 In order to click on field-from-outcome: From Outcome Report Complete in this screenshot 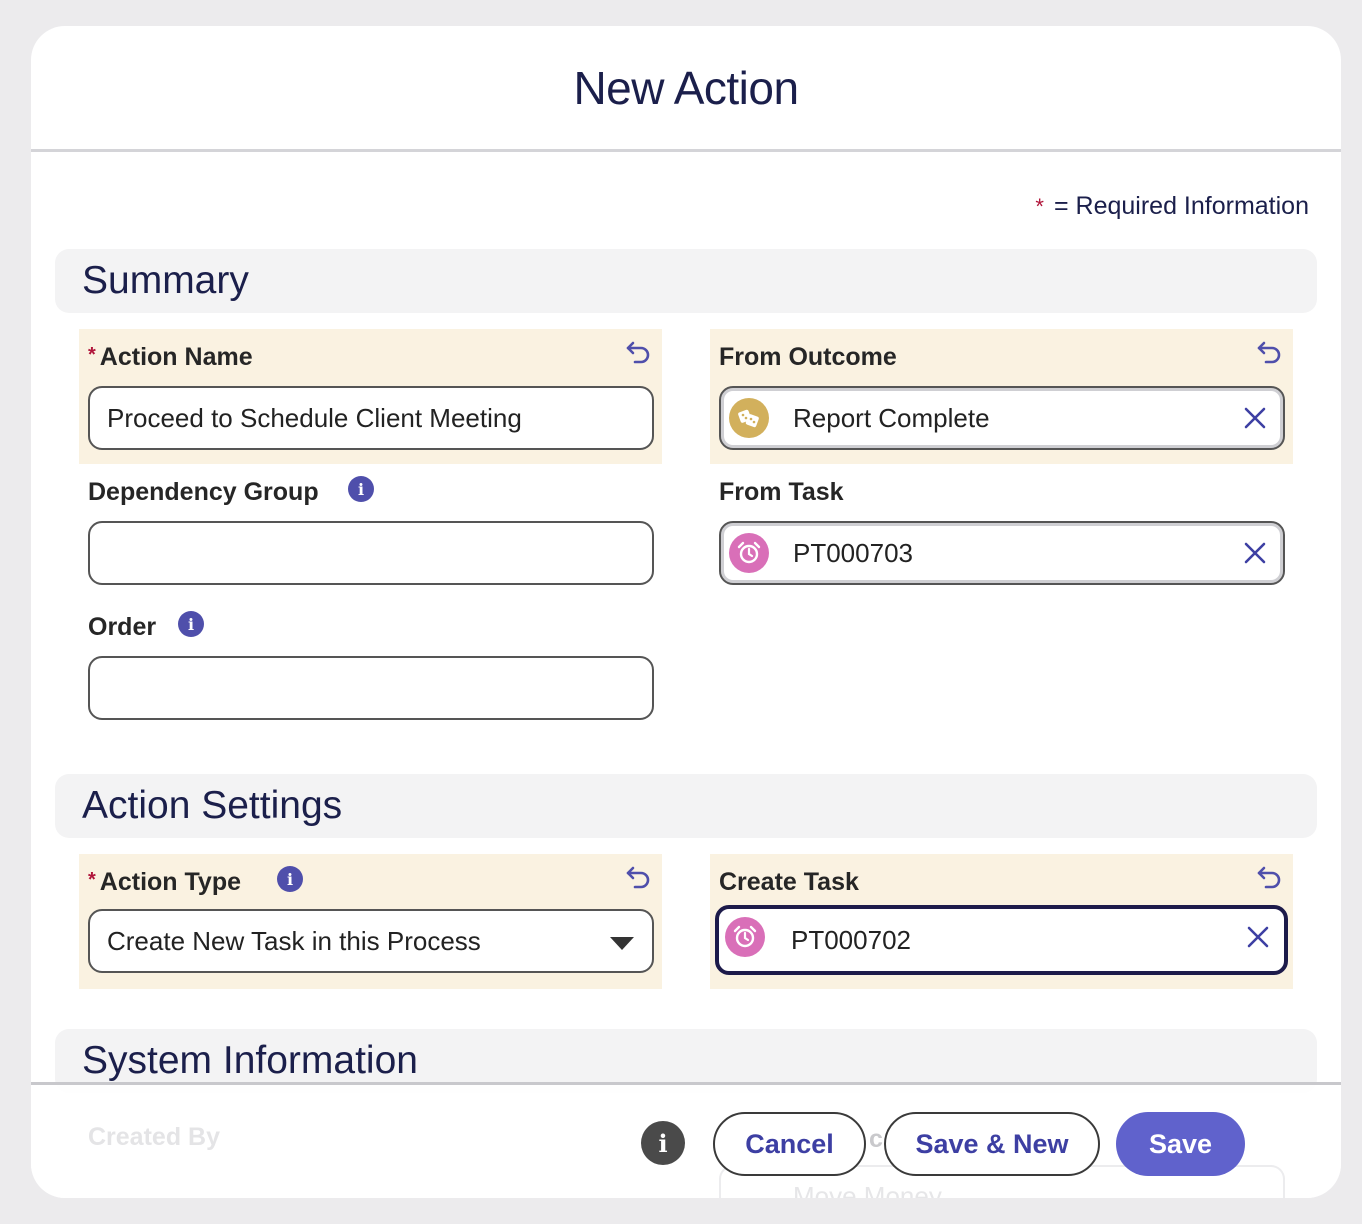, I will do `click(1001, 396)`.